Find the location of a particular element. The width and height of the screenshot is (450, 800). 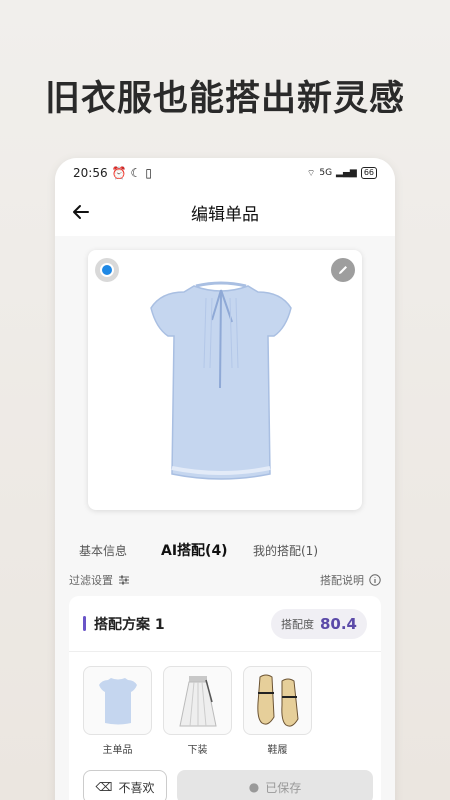

saved-button: ● 已保存 is located at coordinates (275, 785).